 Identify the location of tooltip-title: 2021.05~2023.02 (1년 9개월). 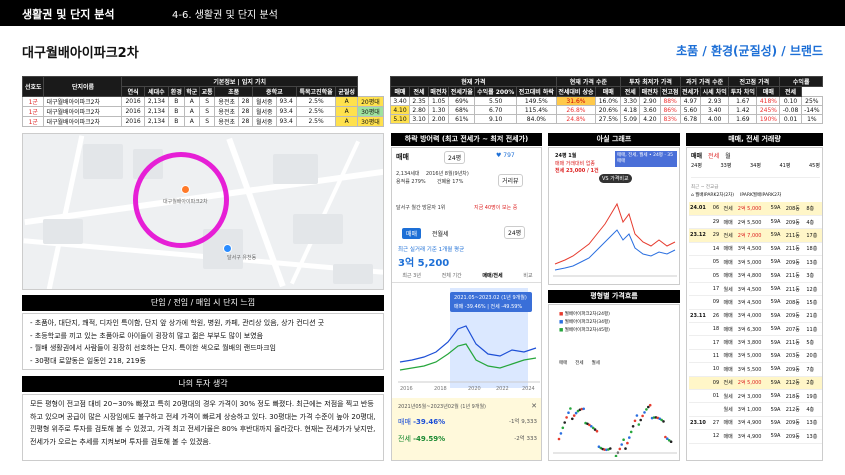
(490, 297).